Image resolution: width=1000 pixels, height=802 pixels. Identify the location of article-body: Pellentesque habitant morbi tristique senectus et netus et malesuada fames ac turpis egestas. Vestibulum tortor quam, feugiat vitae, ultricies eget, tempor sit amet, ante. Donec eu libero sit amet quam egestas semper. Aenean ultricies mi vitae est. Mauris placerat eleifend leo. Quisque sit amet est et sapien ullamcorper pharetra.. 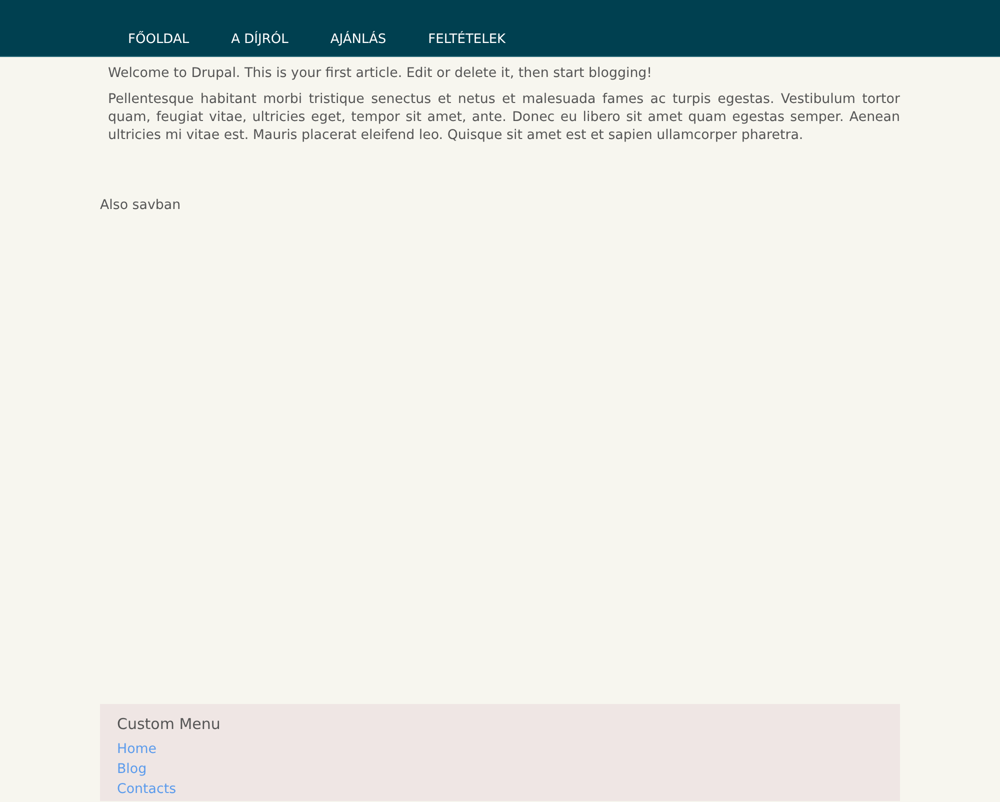
(504, 118).